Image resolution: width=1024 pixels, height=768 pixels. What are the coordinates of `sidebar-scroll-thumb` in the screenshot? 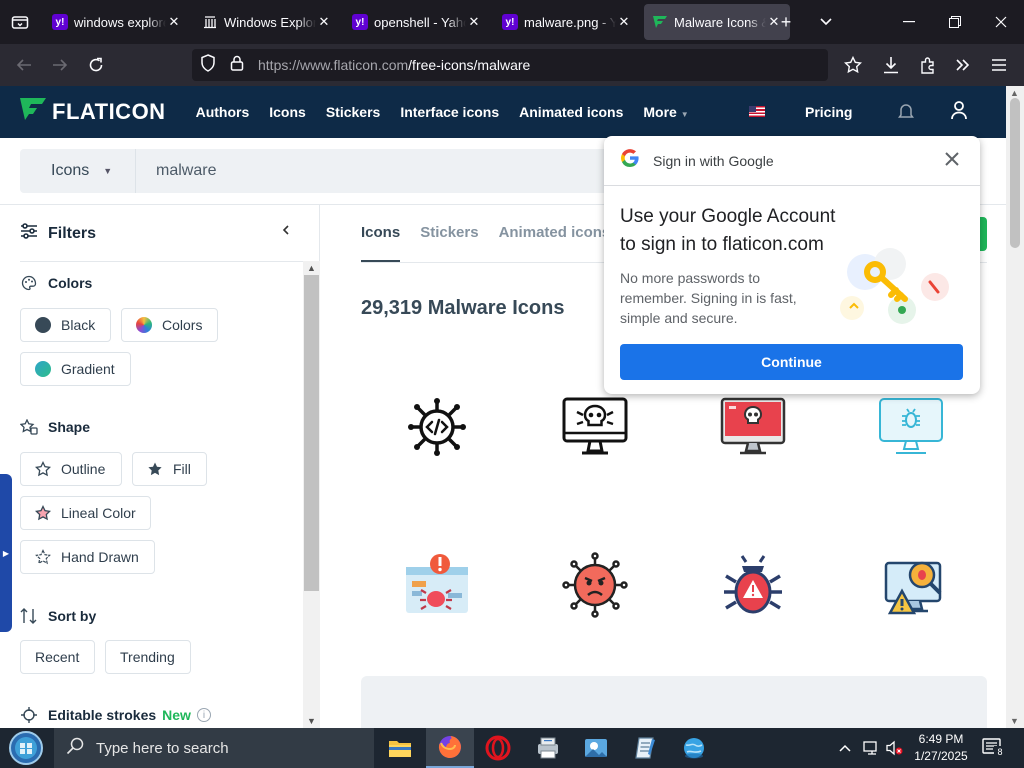 It's located at (311, 433).